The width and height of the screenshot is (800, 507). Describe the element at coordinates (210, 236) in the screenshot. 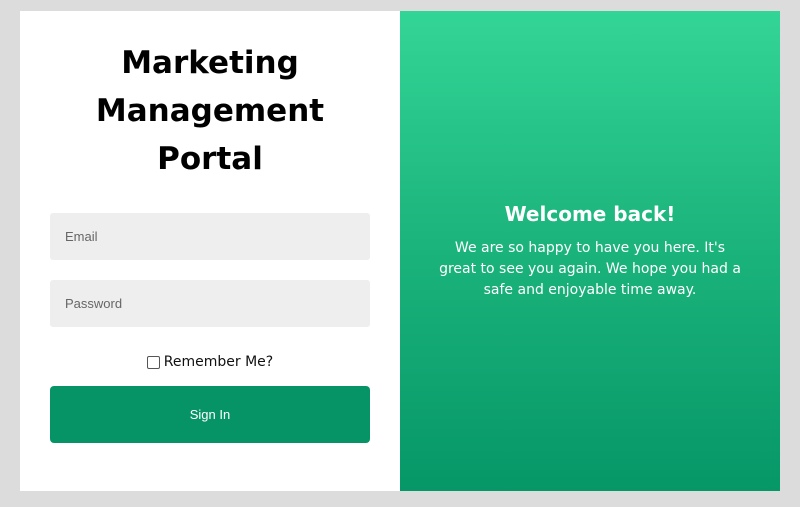

I see `email-field` at that location.